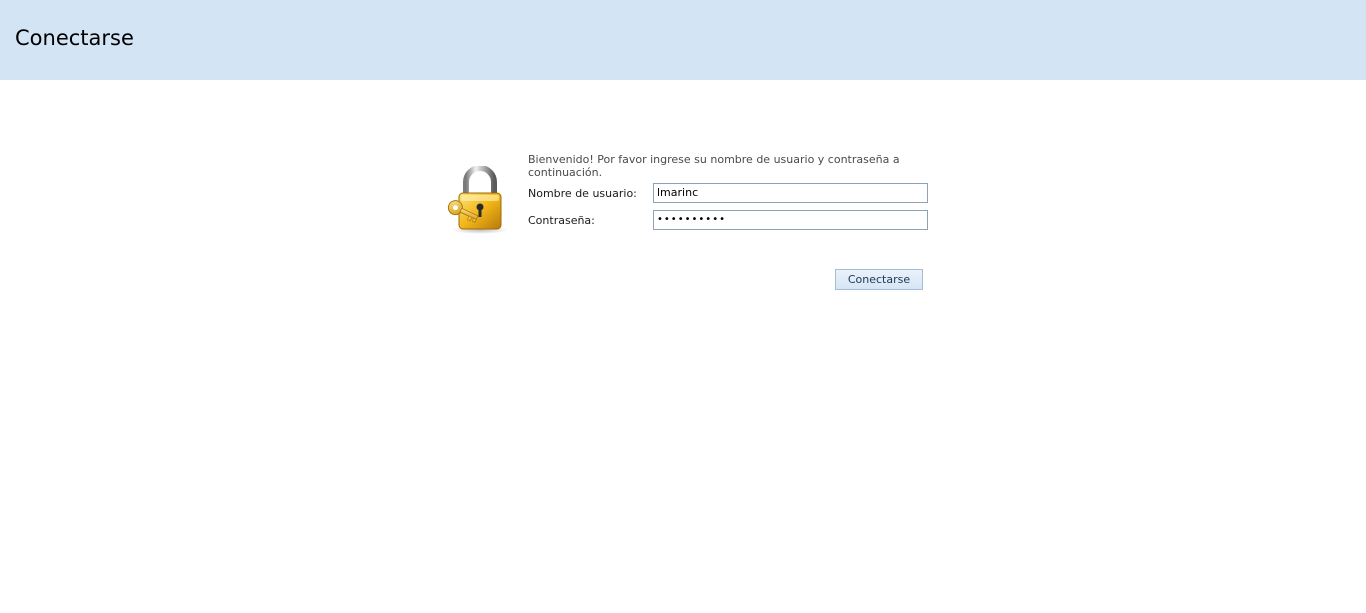 This screenshot has height=613, width=1366. What do you see at coordinates (477, 200) in the screenshot?
I see `lock-with-key-icon` at bounding box center [477, 200].